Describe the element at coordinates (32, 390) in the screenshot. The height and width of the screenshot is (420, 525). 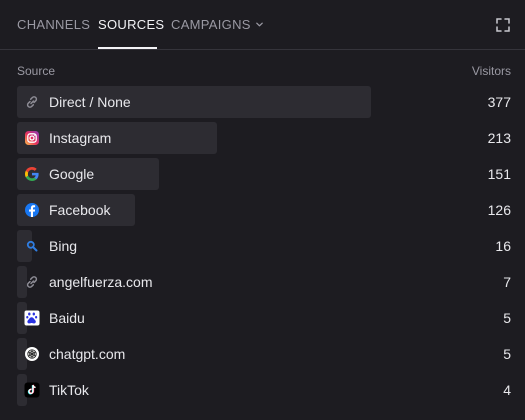
I see `tiktok-icon` at that location.